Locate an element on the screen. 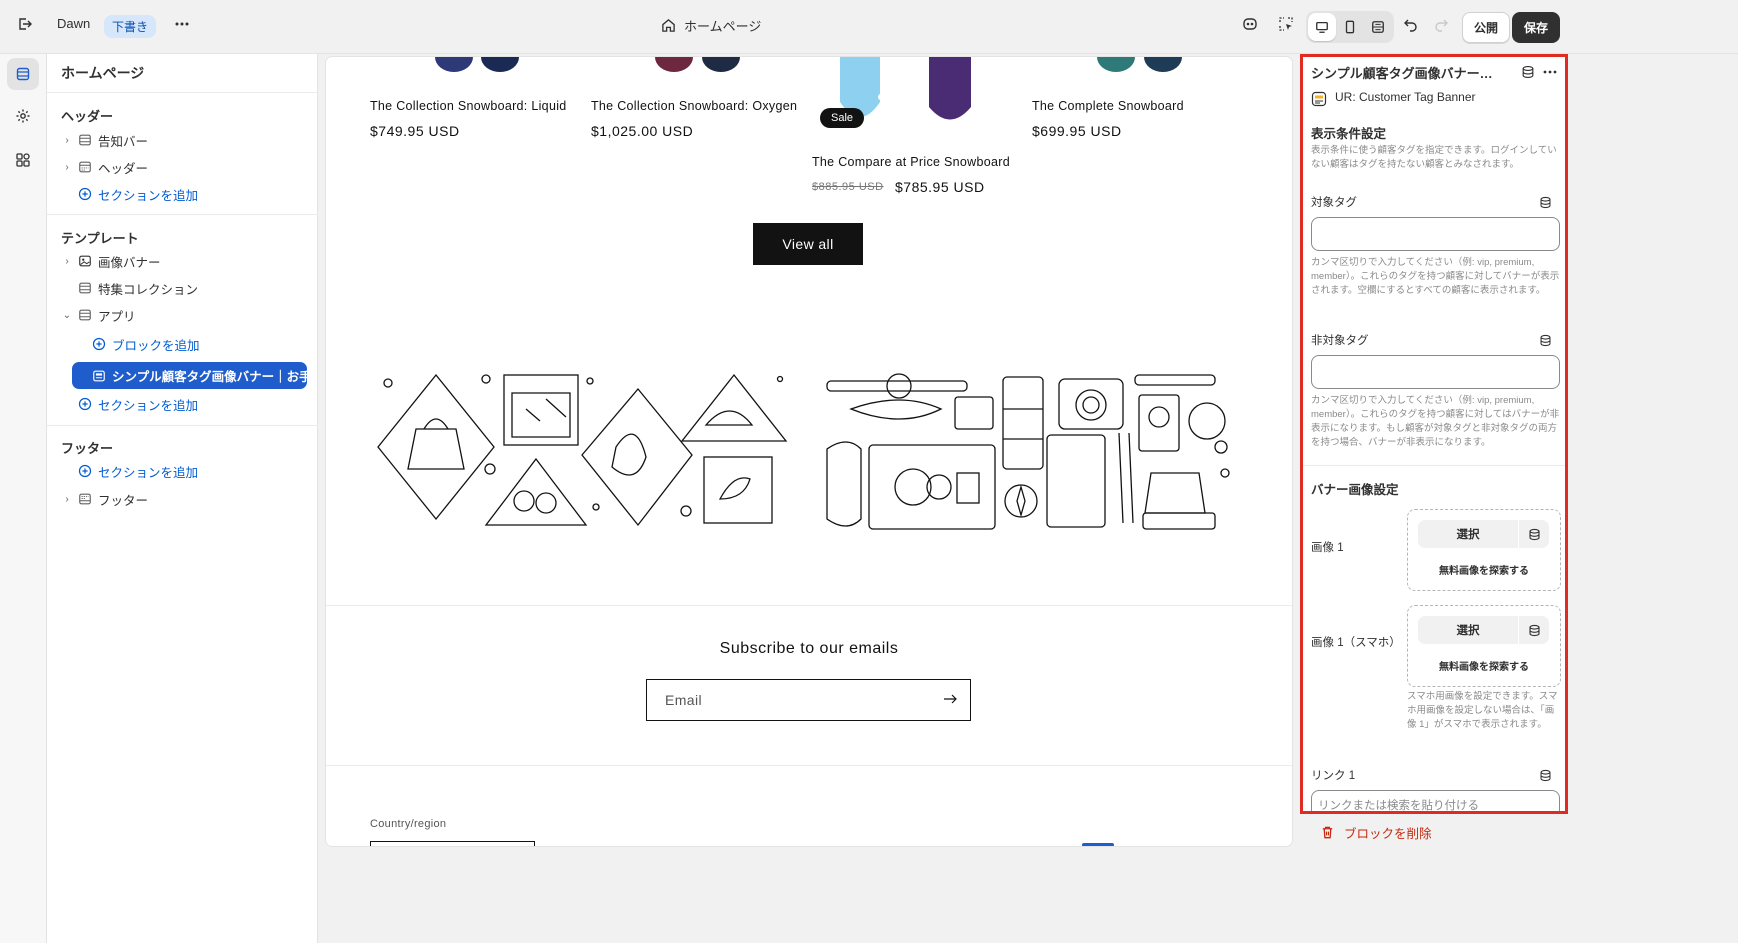  target-tag-input is located at coordinates (1435, 234).